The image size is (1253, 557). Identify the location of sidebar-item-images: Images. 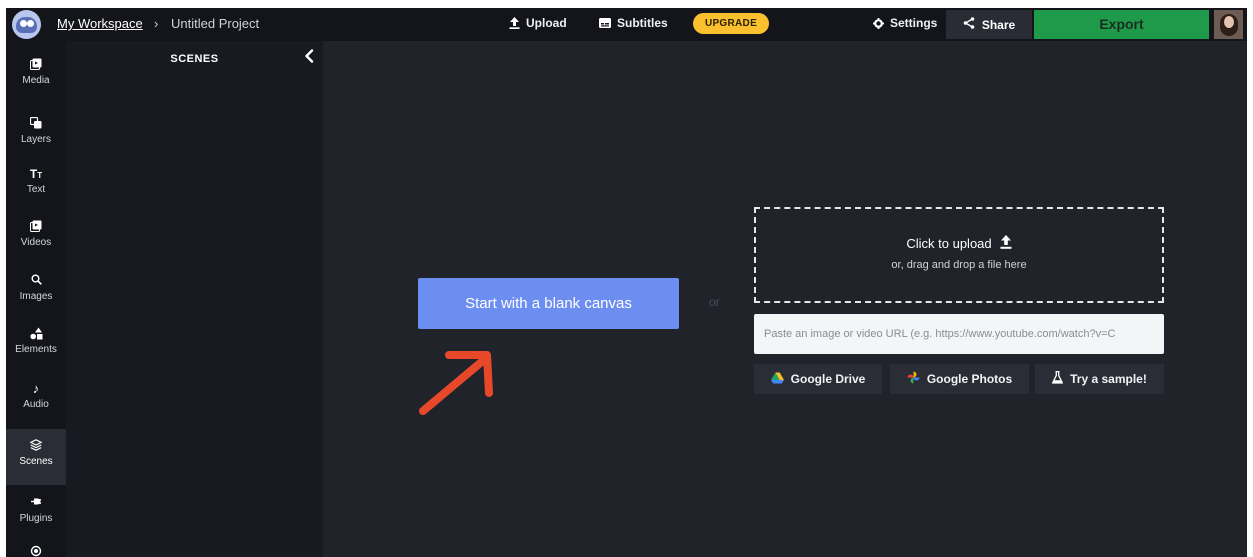
(36, 294).